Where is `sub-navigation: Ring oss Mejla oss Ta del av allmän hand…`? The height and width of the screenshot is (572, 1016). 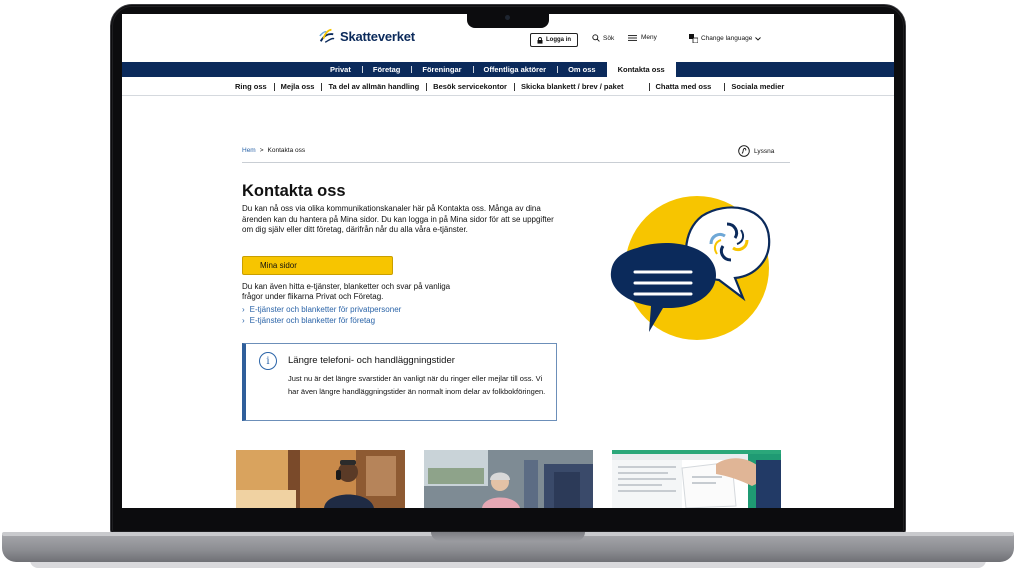
sub-navigation: Ring oss Mejla oss Ta del av allmän hand… is located at coordinates (508, 86).